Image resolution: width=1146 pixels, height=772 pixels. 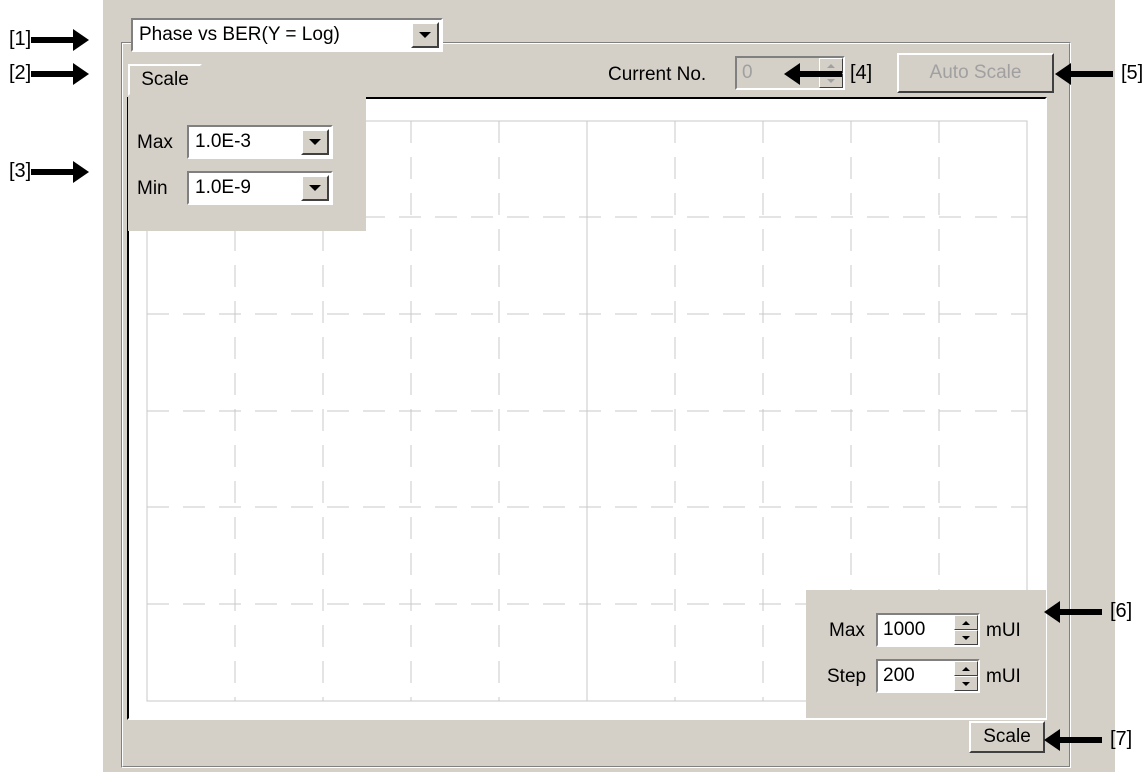 I want to click on callout-4: [4], so click(x=828, y=73).